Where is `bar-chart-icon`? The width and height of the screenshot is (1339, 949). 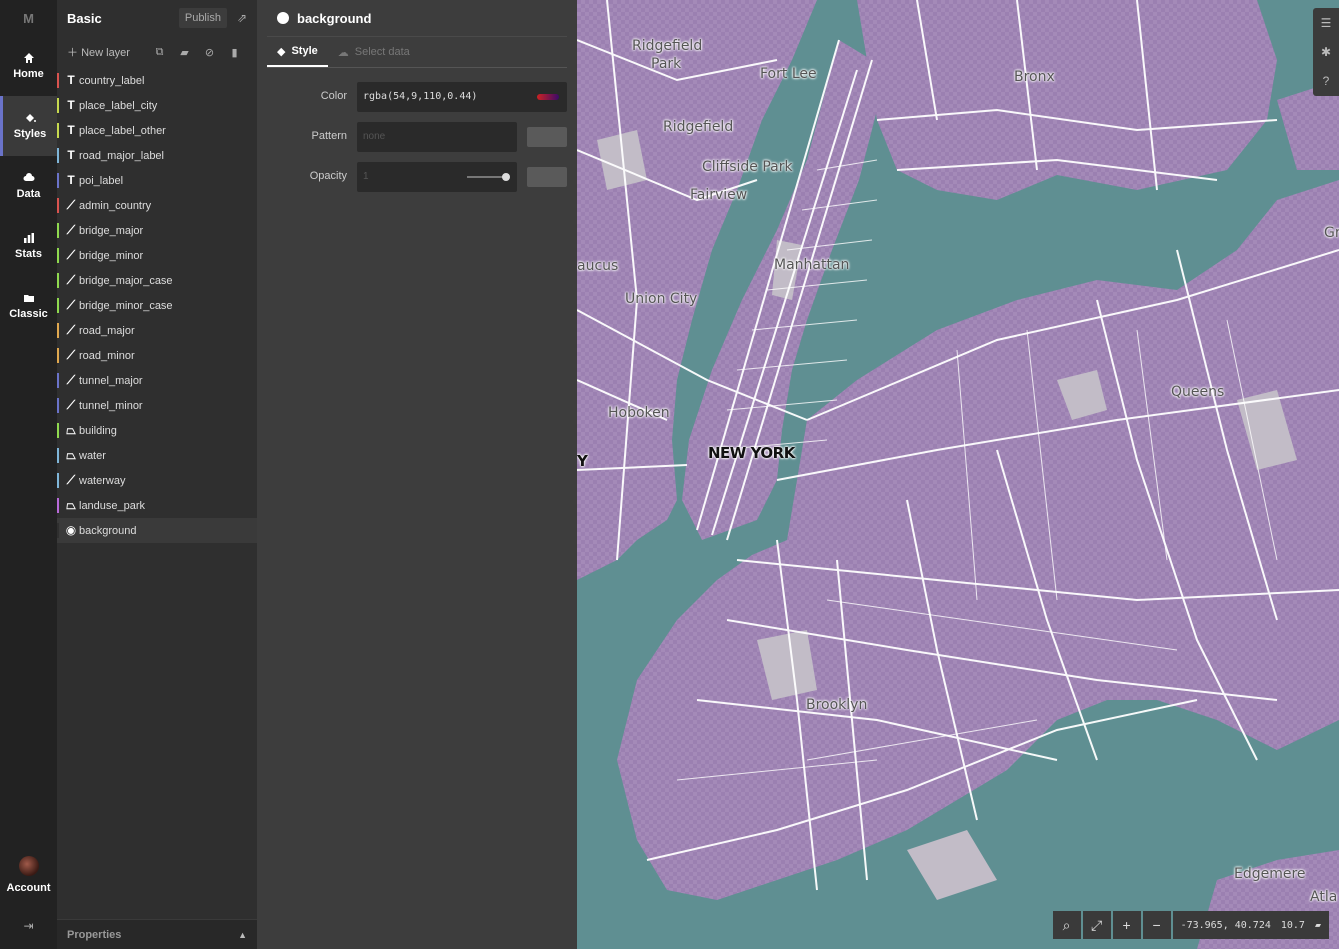 bar-chart-icon is located at coordinates (28, 238).